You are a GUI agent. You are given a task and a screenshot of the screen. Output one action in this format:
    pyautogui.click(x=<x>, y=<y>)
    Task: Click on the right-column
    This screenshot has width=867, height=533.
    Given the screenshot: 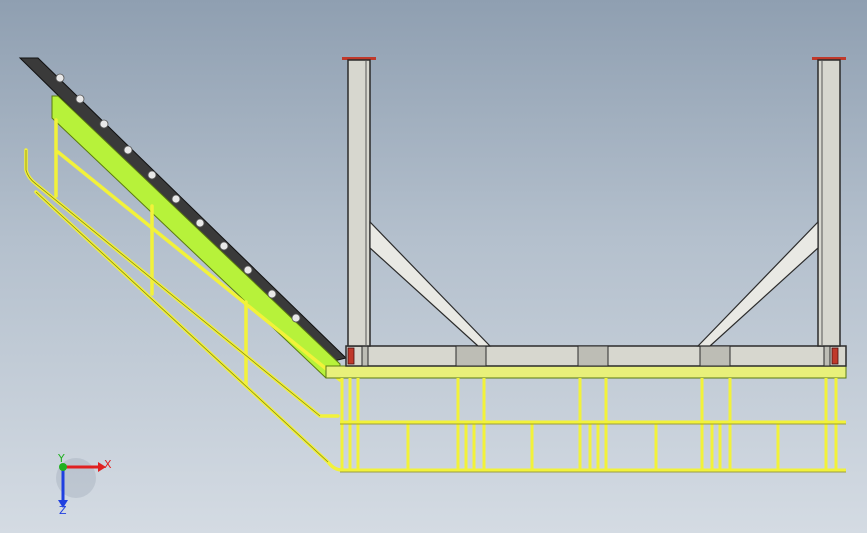 What is the action you would take?
    pyautogui.click(x=771, y=202)
    